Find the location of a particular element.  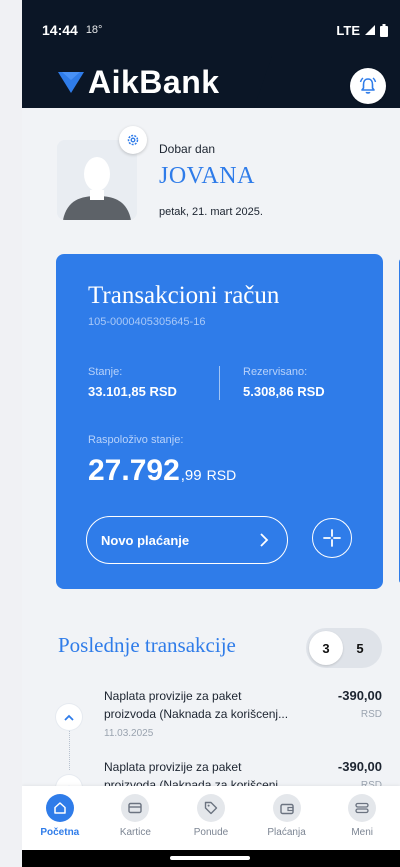

gear-icon is located at coordinates (133, 140).